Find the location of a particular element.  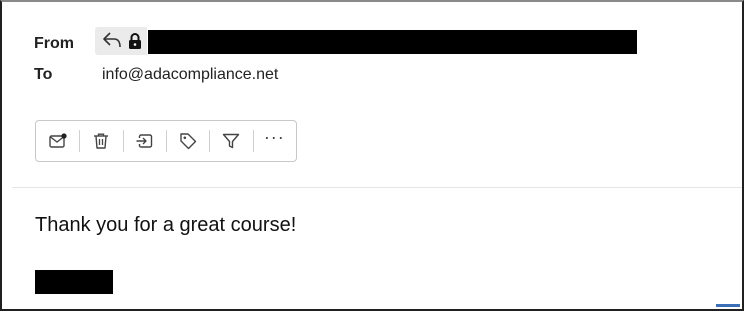

reply-icon is located at coordinates (112, 40).